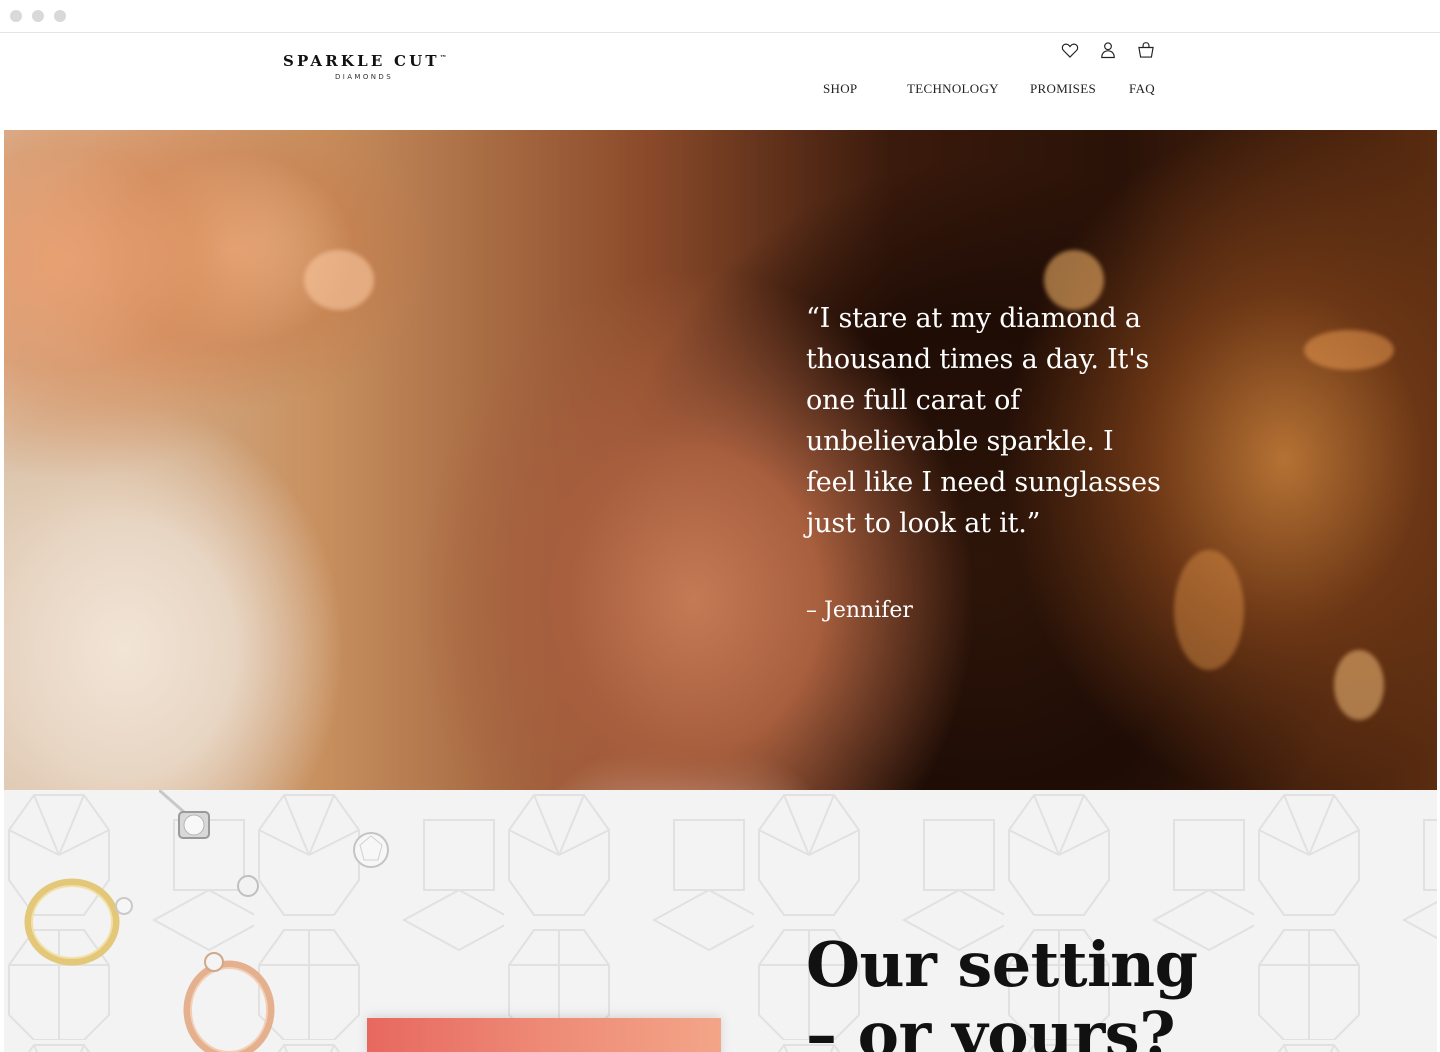  What do you see at coordinates (60, 16) in the screenshot?
I see `window-zoom-dot` at bounding box center [60, 16].